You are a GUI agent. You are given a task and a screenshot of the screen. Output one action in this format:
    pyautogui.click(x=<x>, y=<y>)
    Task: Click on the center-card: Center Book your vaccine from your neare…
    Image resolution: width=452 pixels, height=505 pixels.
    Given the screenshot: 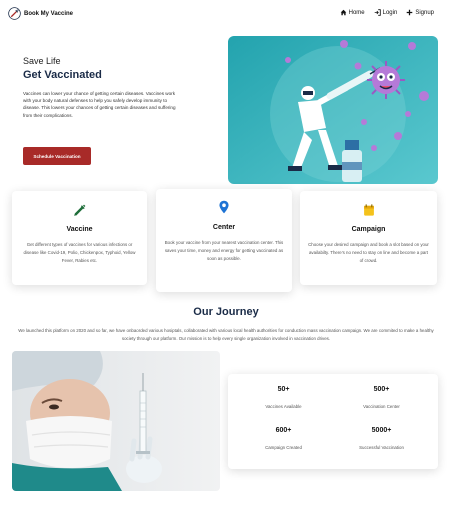 What is the action you would take?
    pyautogui.click(x=224, y=240)
    